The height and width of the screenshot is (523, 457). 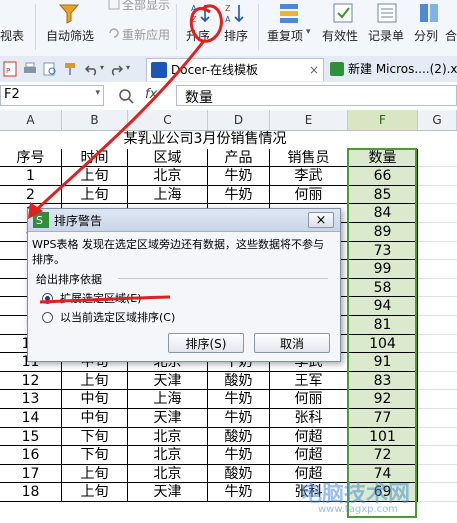 What do you see at coordinates (50, 69) in the screenshot?
I see `print-preview-icon` at bounding box center [50, 69].